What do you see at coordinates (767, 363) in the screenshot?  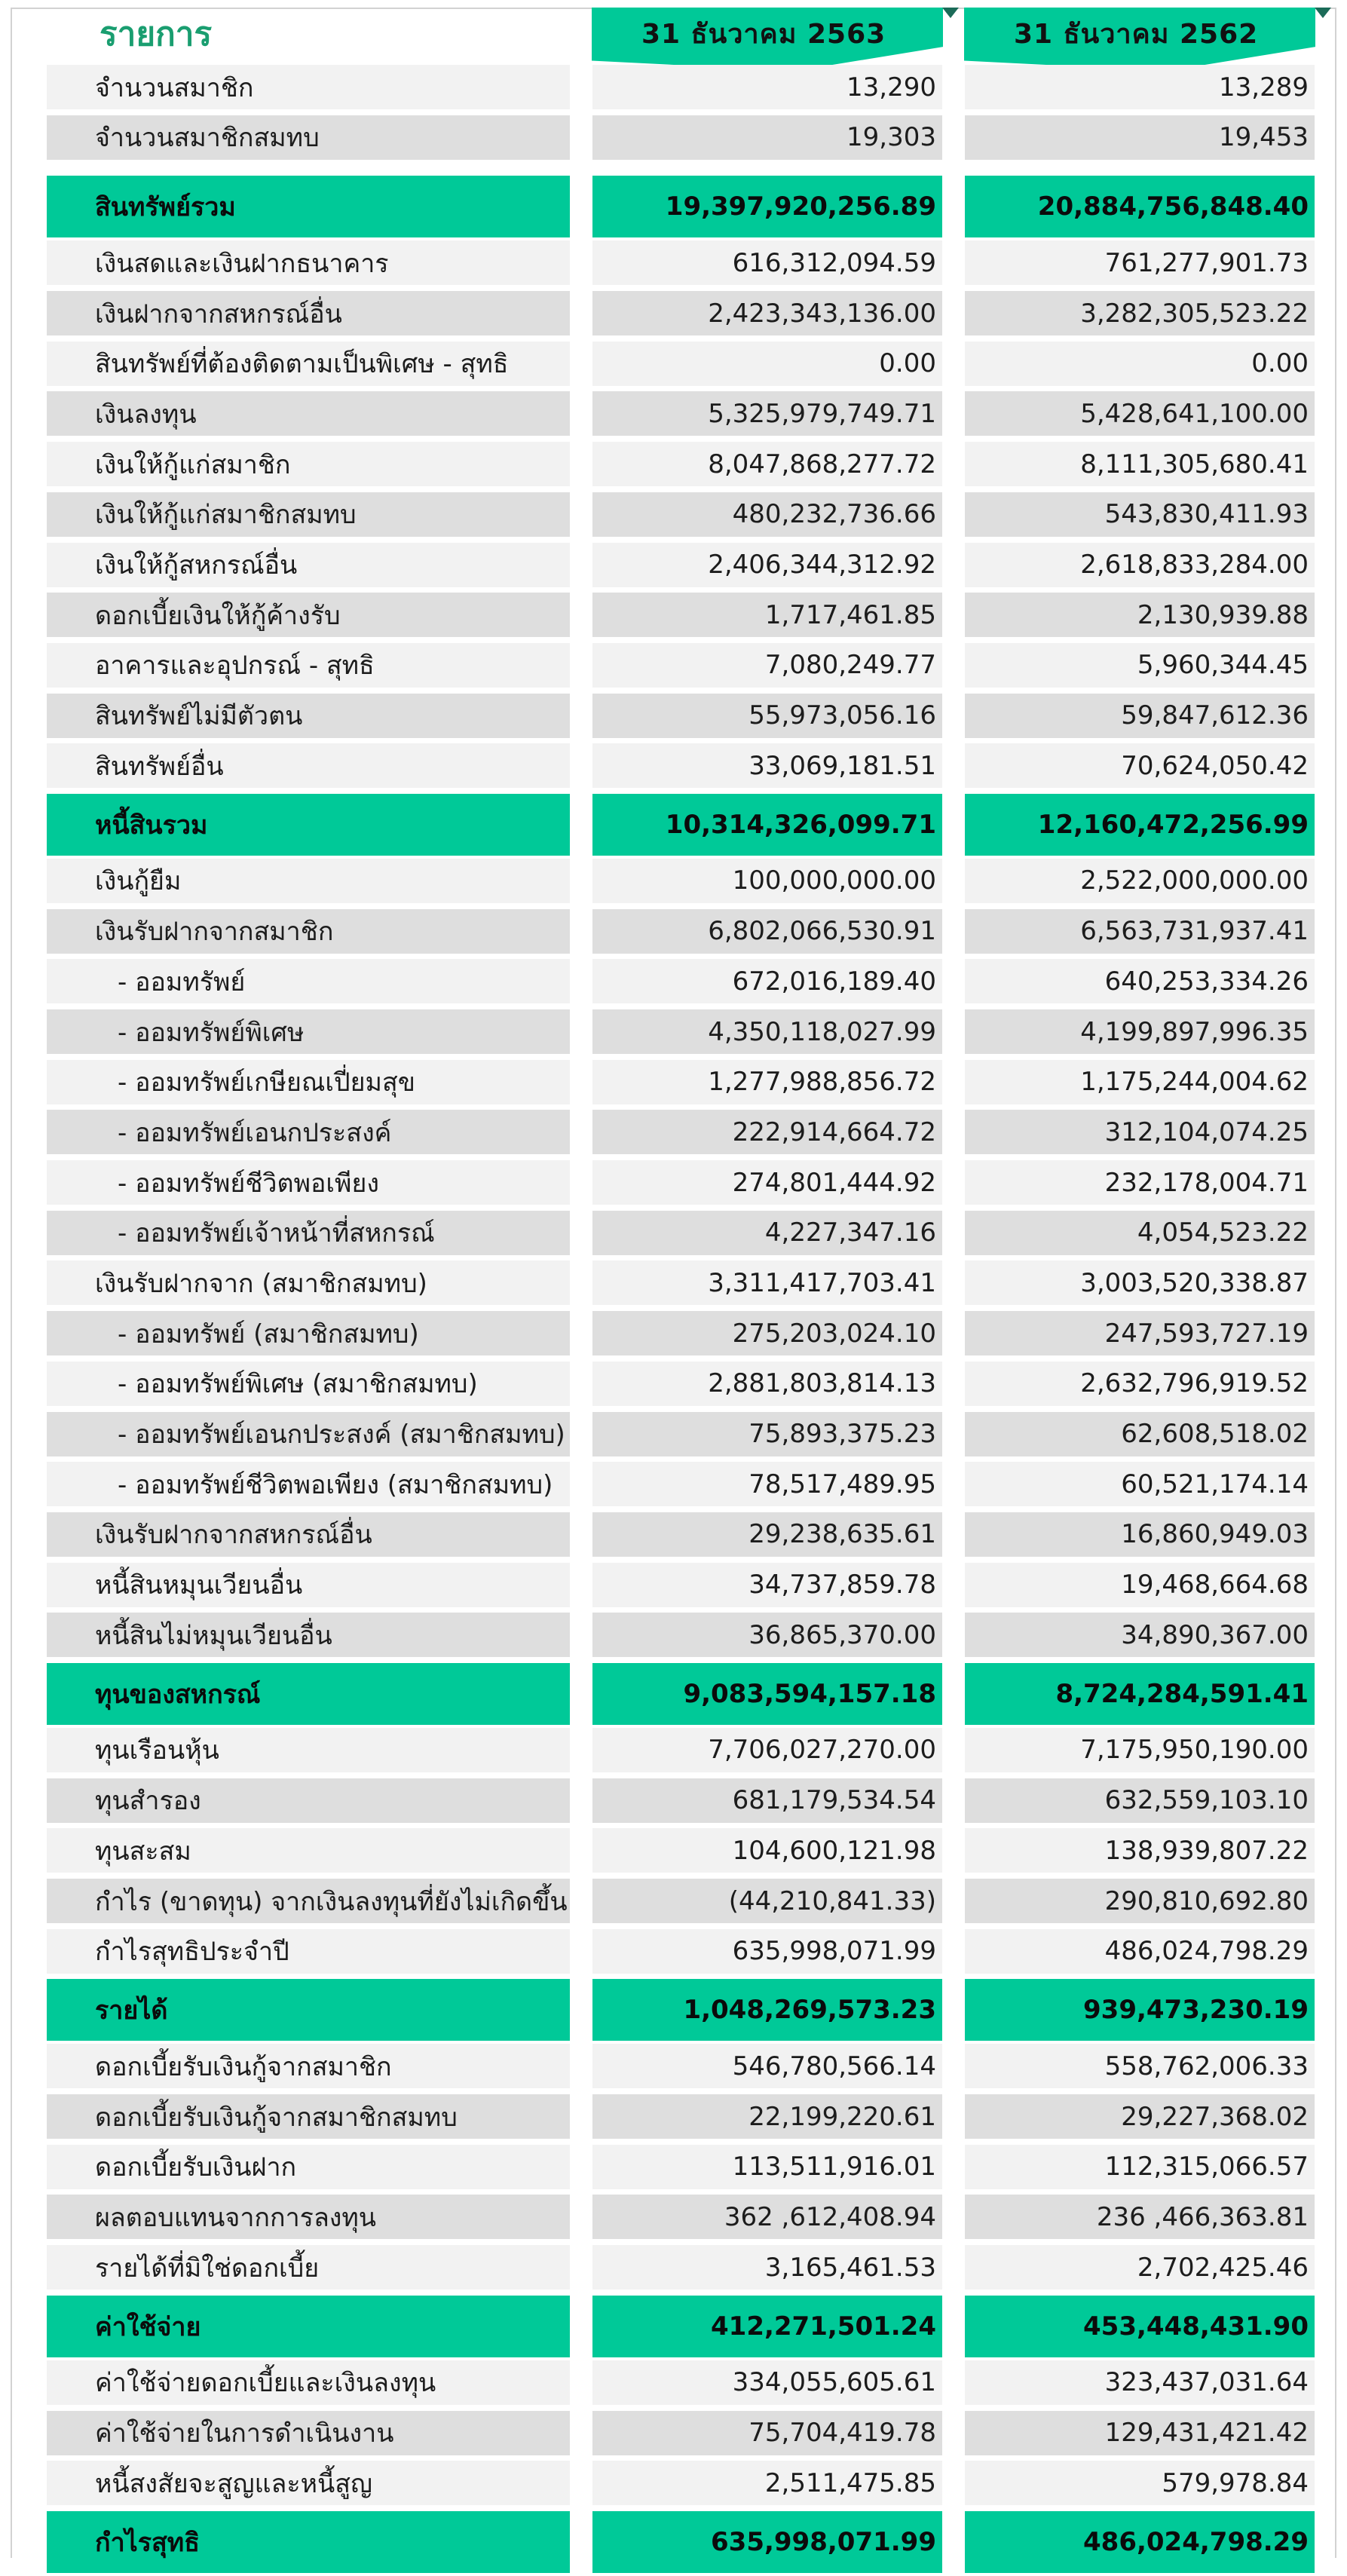 I see `value-2563: 0.00` at bounding box center [767, 363].